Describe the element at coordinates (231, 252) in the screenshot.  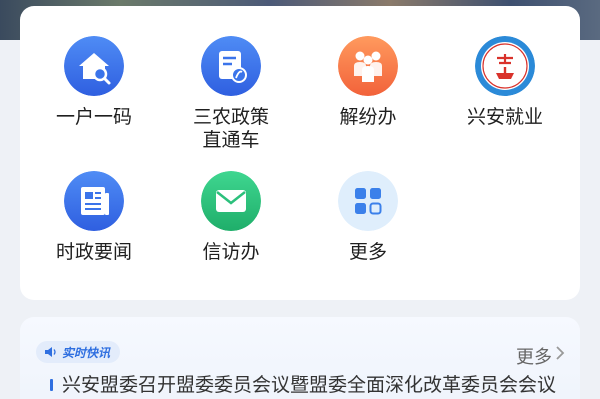
I see `service-label: 信访办` at that location.